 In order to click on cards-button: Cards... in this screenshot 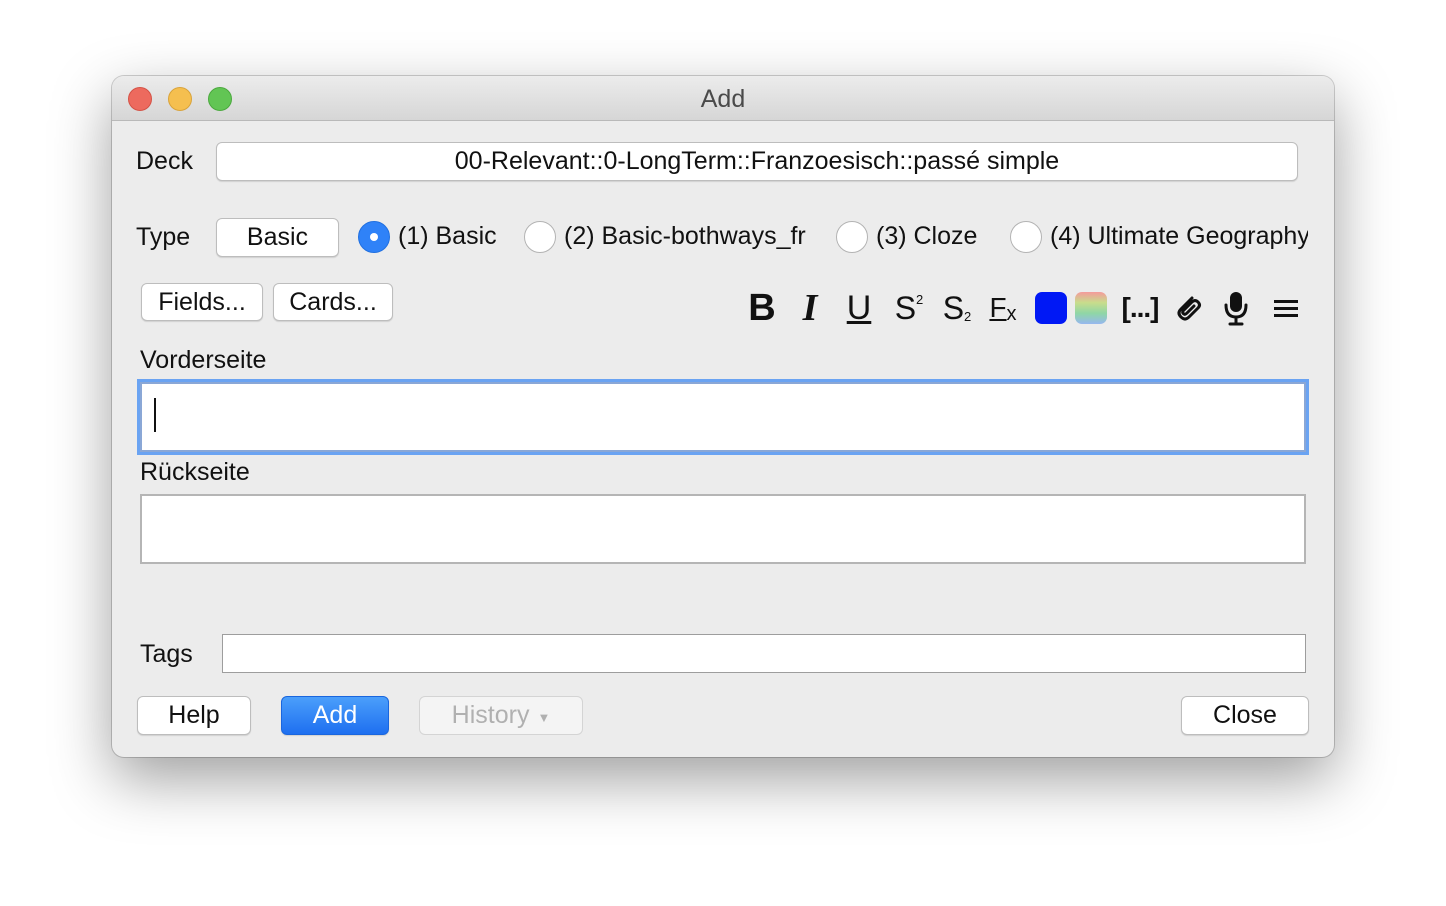, I will do `click(333, 302)`.